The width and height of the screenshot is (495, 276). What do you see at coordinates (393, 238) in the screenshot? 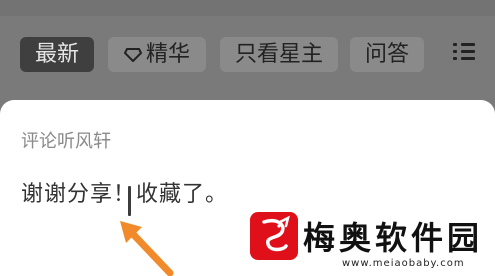
I see `watermark-name: 梅奥软件园` at bounding box center [393, 238].